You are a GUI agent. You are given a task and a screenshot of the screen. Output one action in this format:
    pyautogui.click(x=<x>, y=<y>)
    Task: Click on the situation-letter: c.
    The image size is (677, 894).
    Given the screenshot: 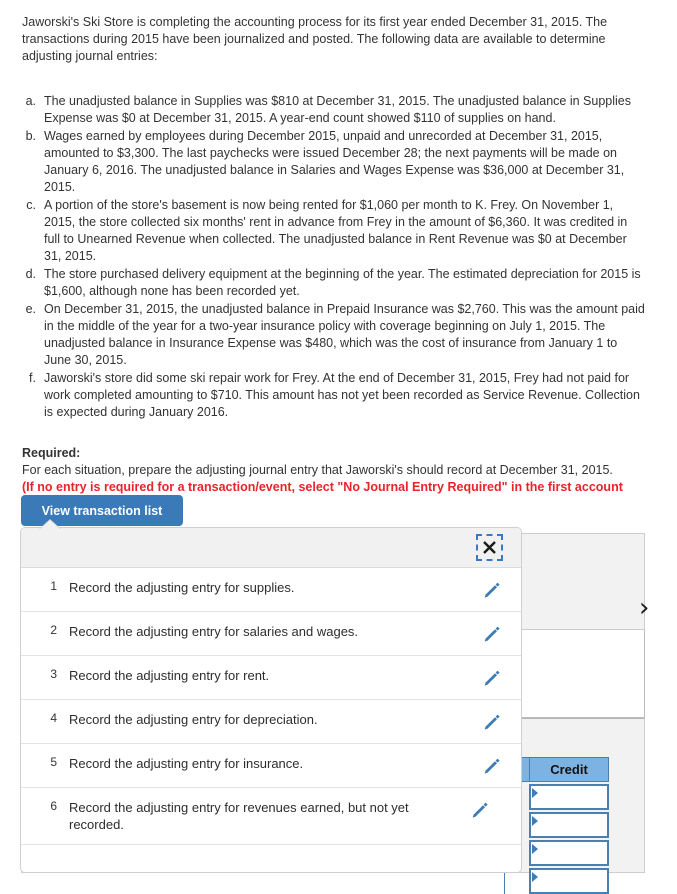 What is the action you would take?
    pyautogui.click(x=31, y=205)
    